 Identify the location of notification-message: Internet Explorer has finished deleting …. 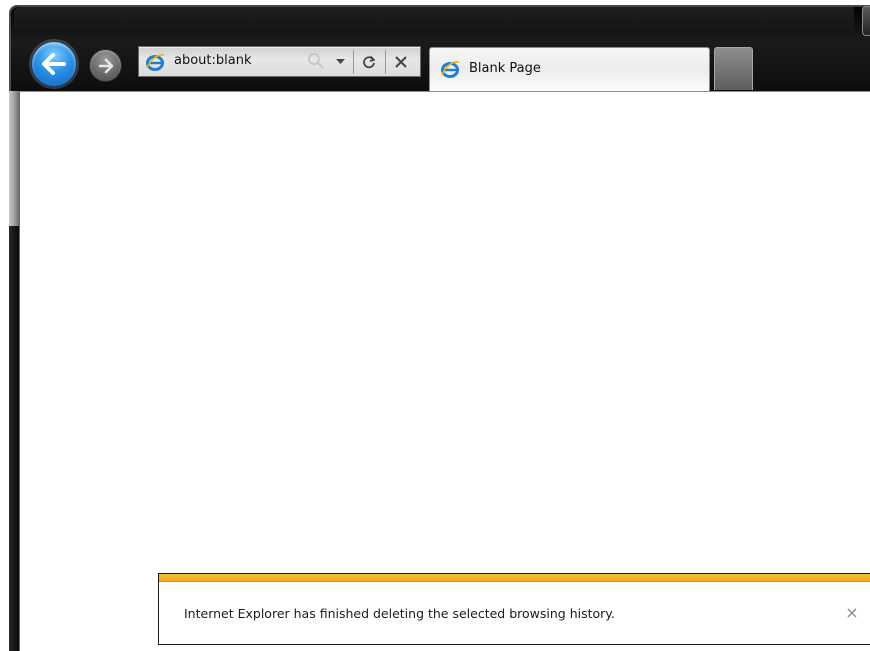
(399, 613).